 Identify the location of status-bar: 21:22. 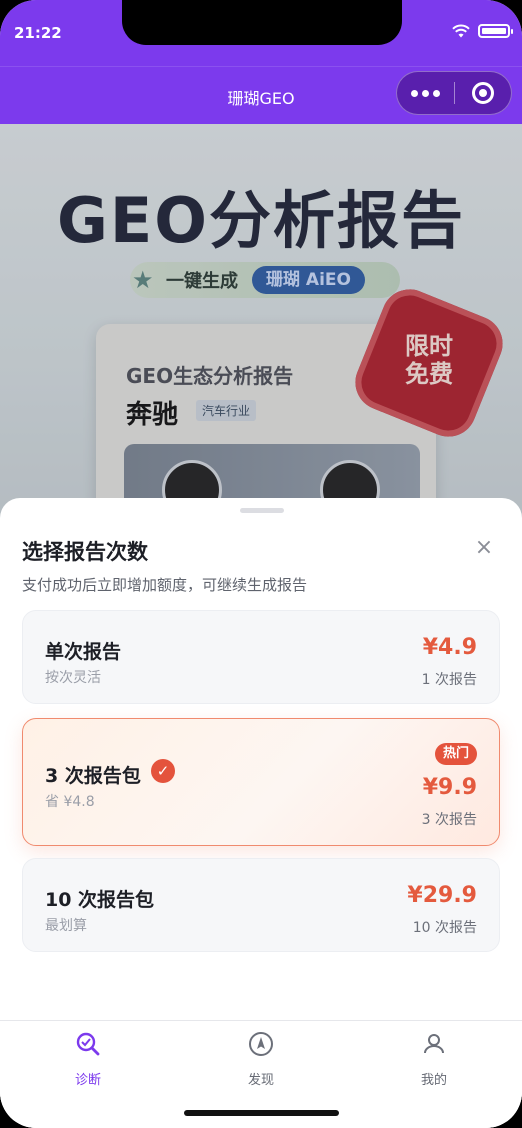
(261, 33).